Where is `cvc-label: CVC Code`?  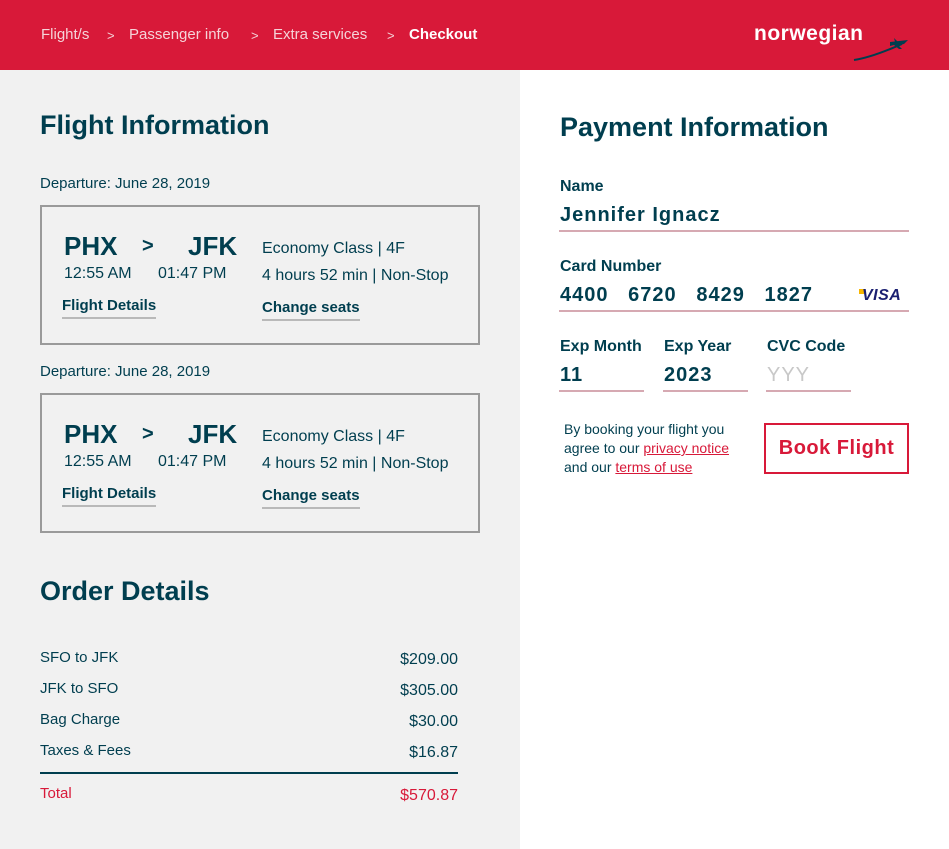 cvc-label: CVC Code is located at coordinates (806, 346).